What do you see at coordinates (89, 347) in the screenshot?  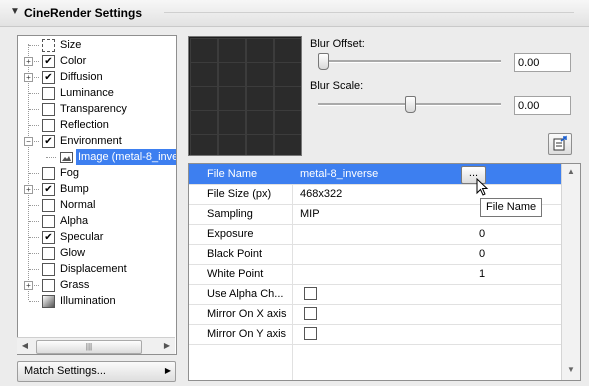 I see `scroll-thumb: |||` at bounding box center [89, 347].